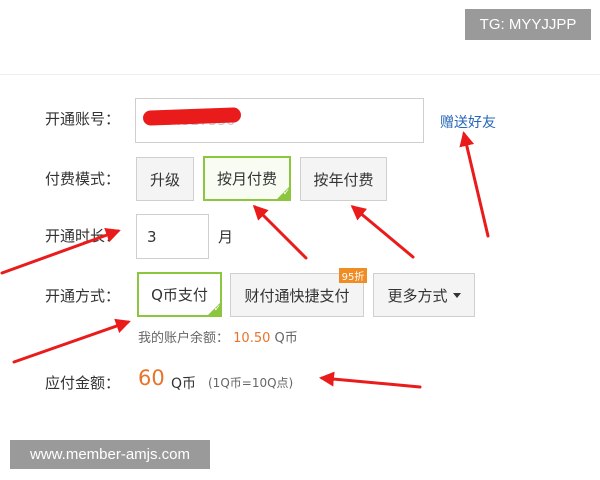 This screenshot has width=600, height=480. I want to click on duration-value: 3, so click(152, 236).